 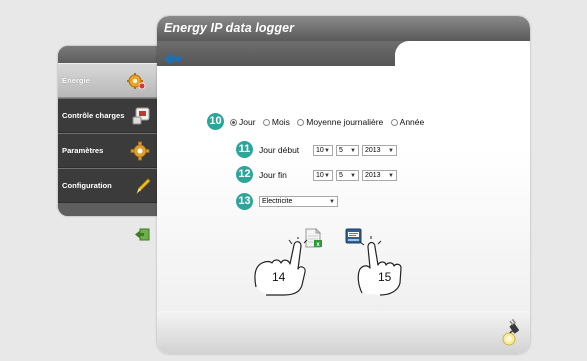 What do you see at coordinates (229, 28) in the screenshot?
I see `window-title: Energy IP data logger` at bounding box center [229, 28].